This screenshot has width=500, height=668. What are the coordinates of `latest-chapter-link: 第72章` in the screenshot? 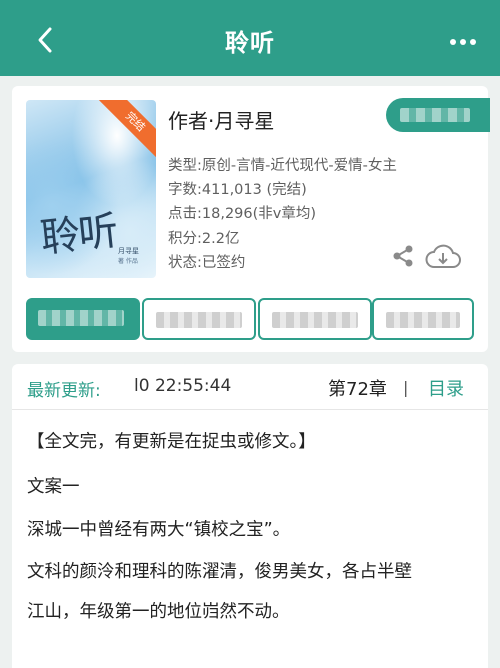 It's located at (357, 388).